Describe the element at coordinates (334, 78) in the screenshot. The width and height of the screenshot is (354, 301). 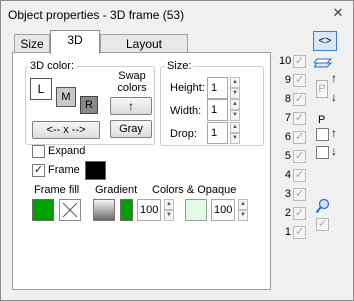
I see `move-up-arrow-icon: ↑` at that location.